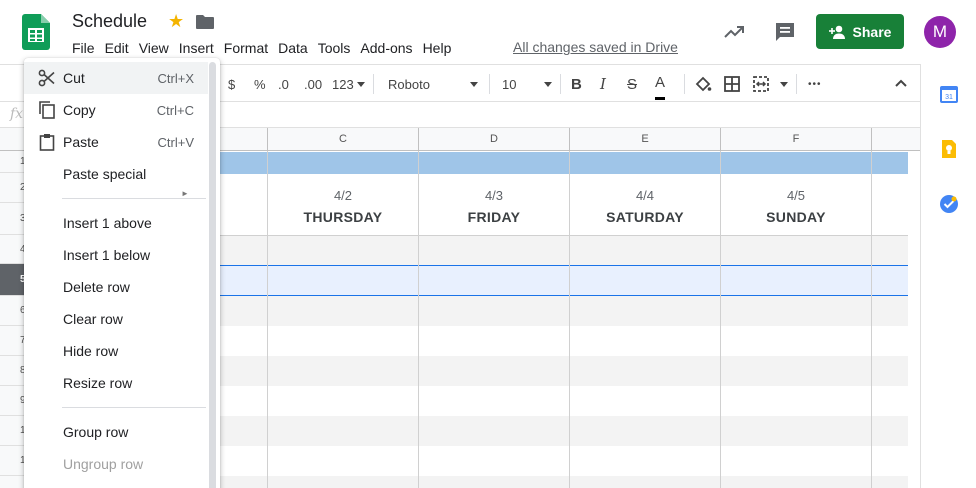 The height and width of the screenshot is (488, 976). What do you see at coordinates (231, 84) in the screenshot?
I see `currency-format-button: $` at bounding box center [231, 84].